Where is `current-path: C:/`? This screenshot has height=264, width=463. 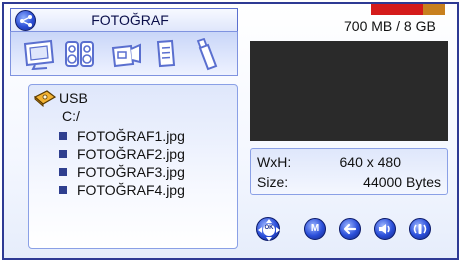
current-path: C:/ is located at coordinates (71, 116).